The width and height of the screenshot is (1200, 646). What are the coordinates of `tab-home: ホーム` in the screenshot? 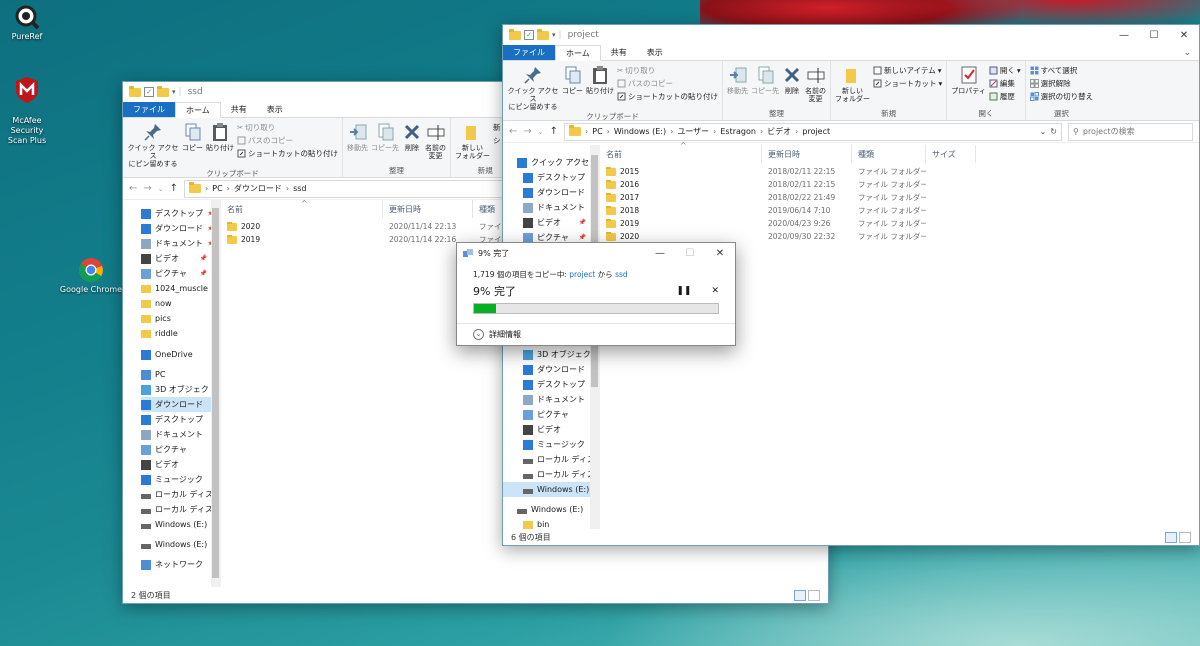 It's located at (578, 53).